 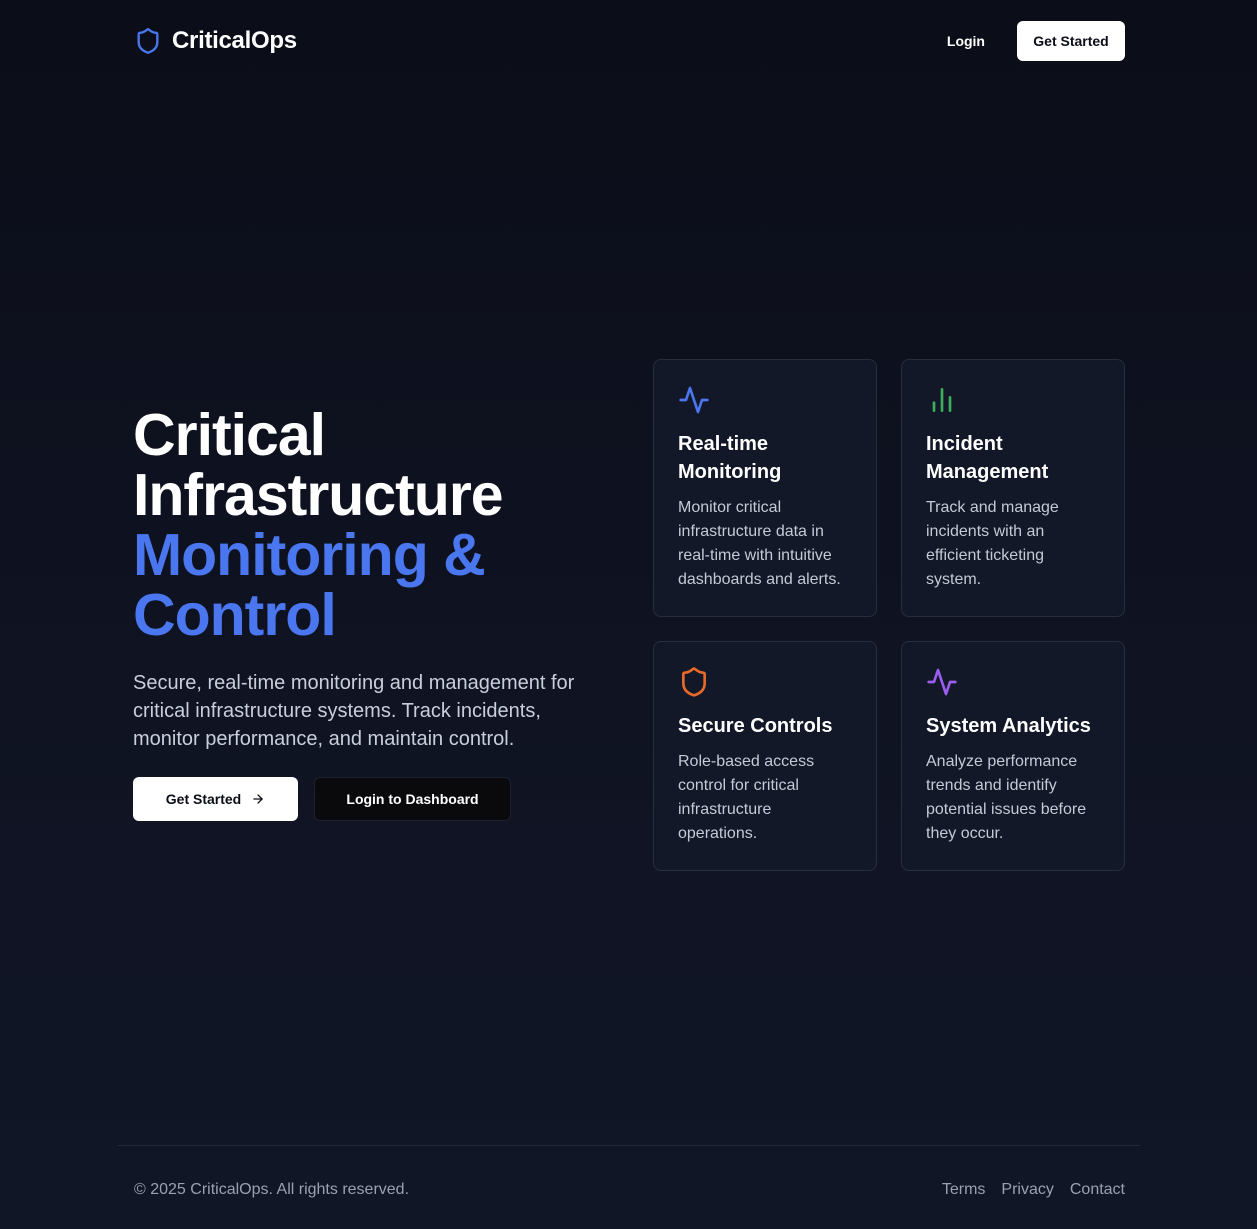 What do you see at coordinates (1071, 41) in the screenshot?
I see `get-started-button: Get Started` at bounding box center [1071, 41].